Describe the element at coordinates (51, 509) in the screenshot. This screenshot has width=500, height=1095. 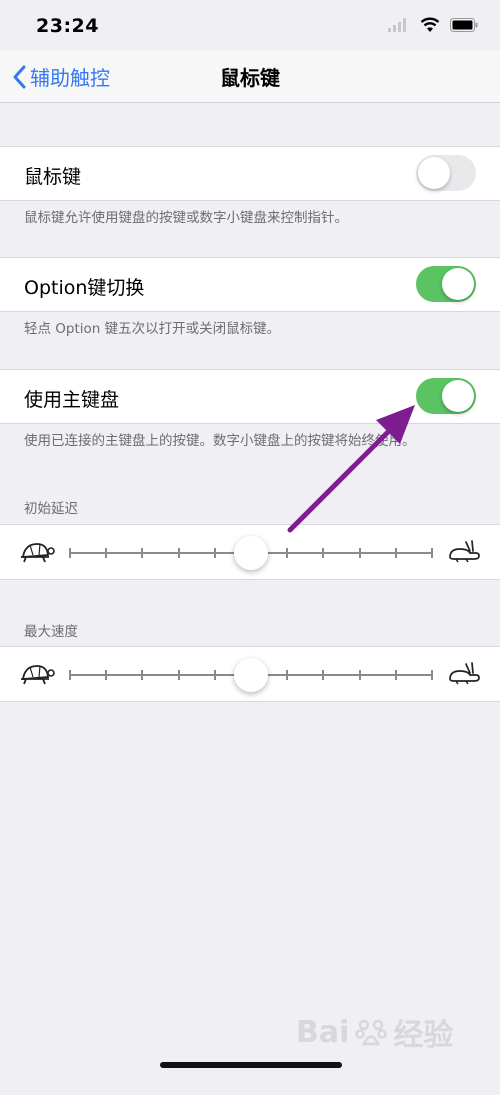
I see `initial-delay-header: 初始延迟` at that location.